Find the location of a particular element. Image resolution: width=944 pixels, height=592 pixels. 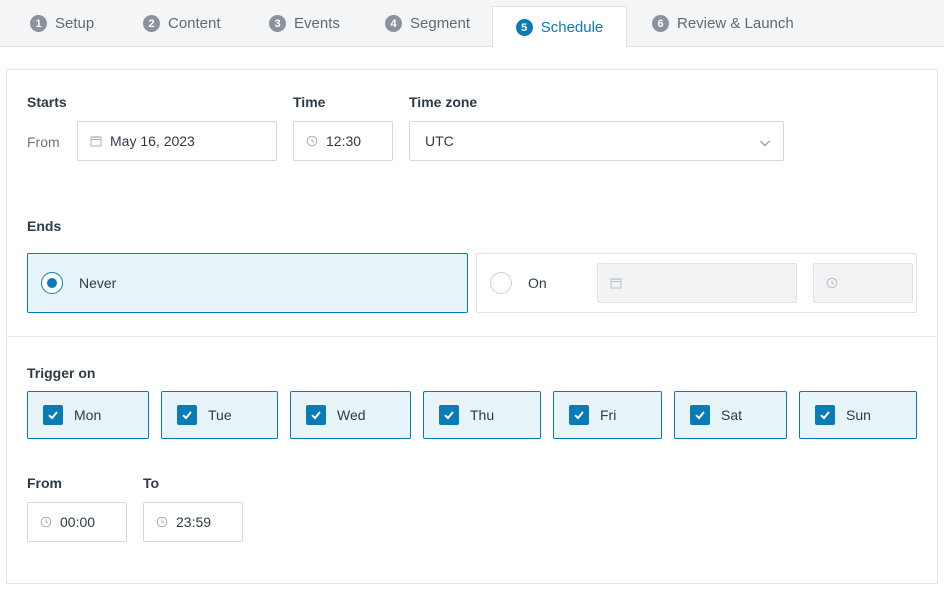

day-checkbox-sat: Sat is located at coordinates (730, 415).